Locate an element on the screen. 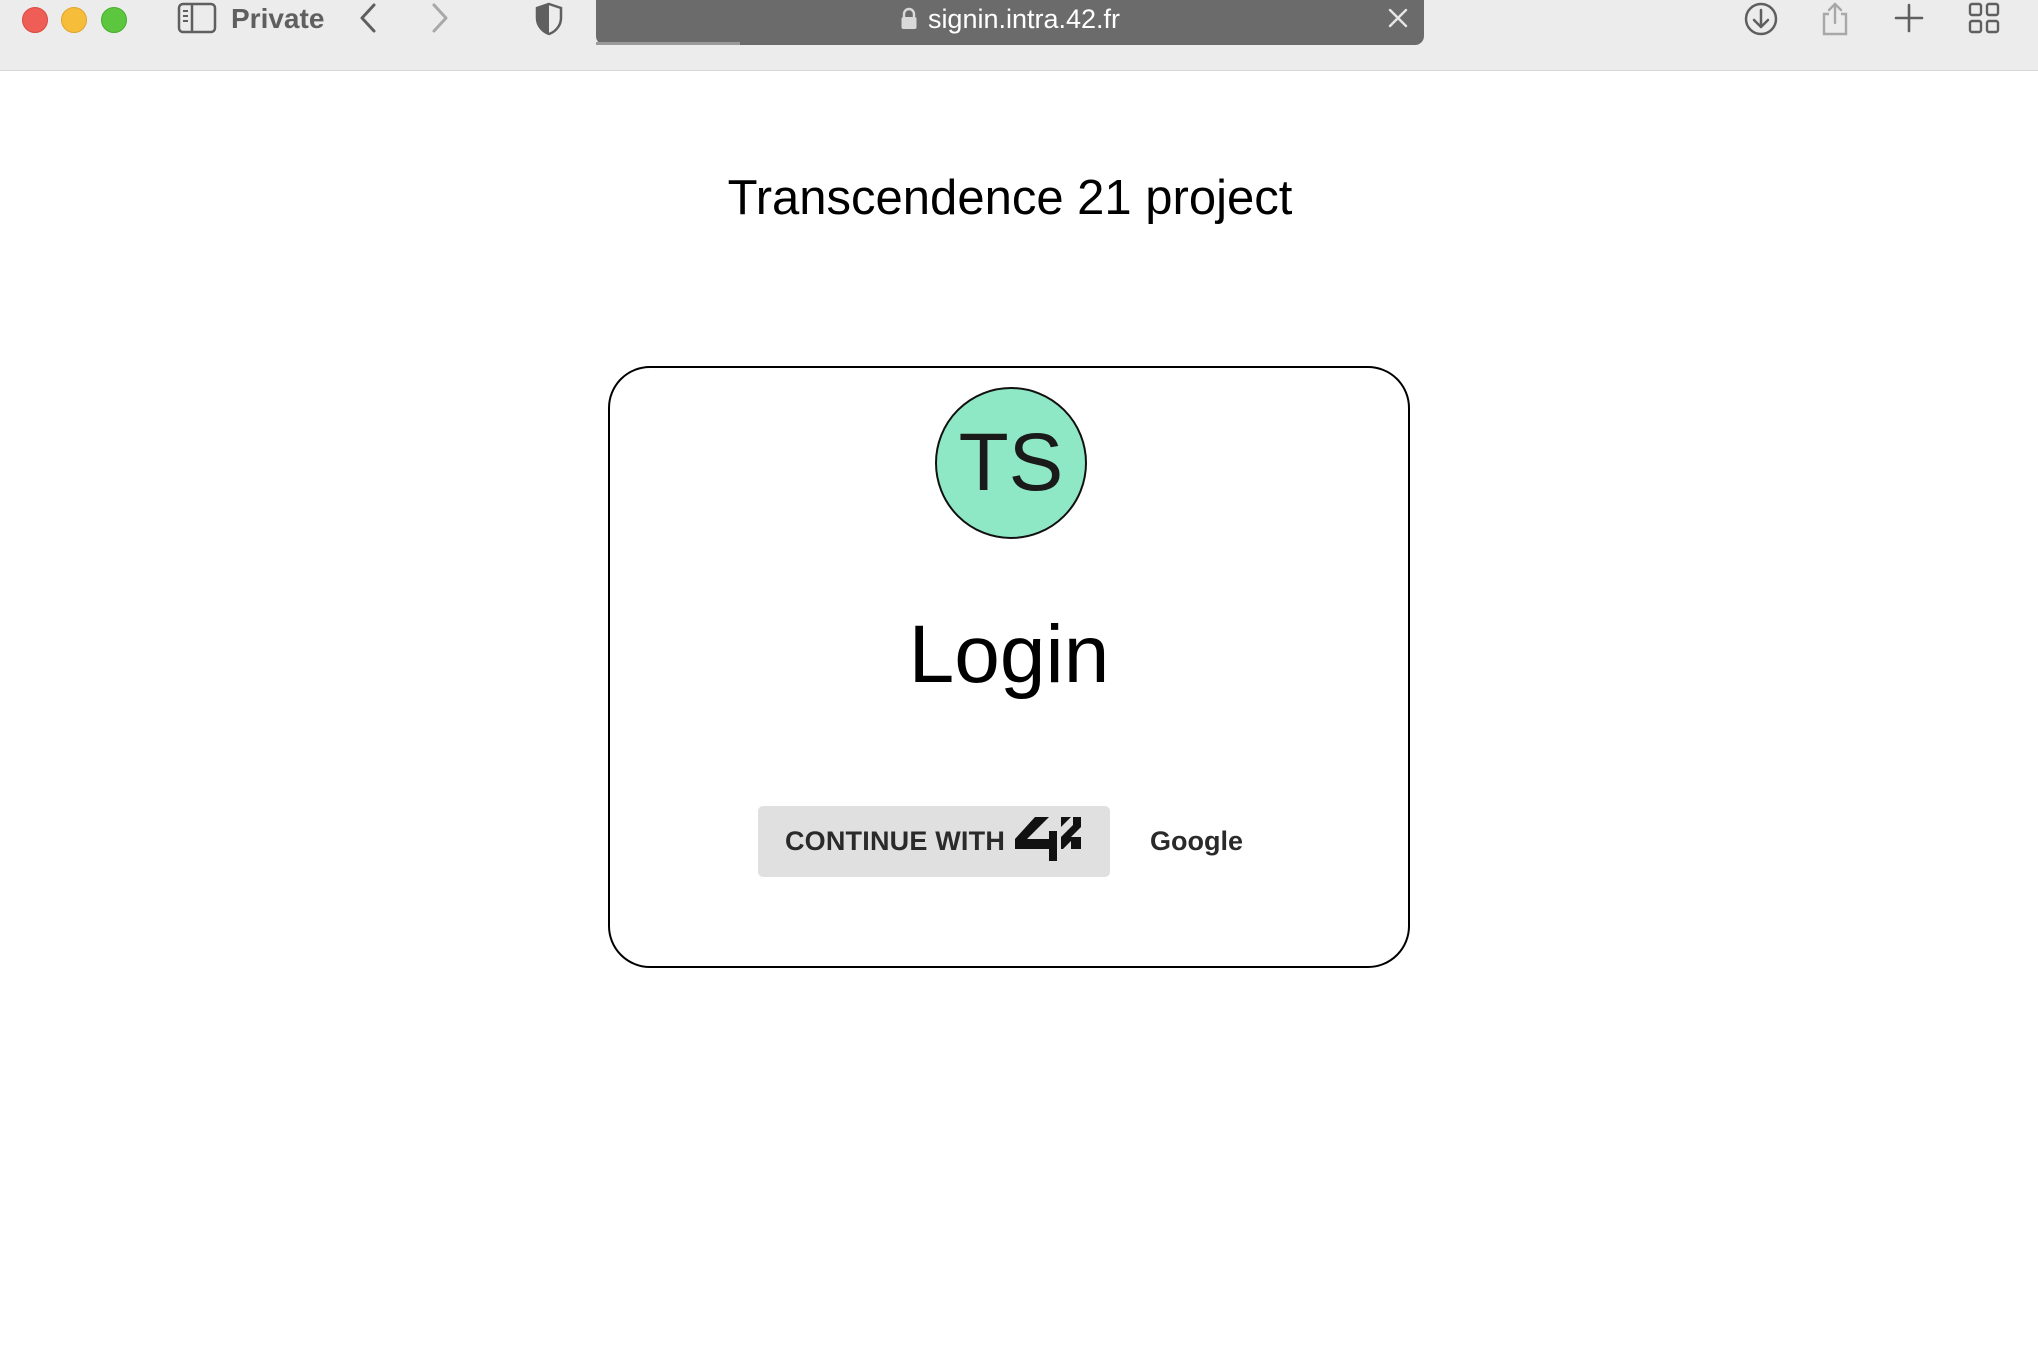 This screenshot has width=2038, height=1358. page-title: Transcendence 21 project is located at coordinates (1010, 198).